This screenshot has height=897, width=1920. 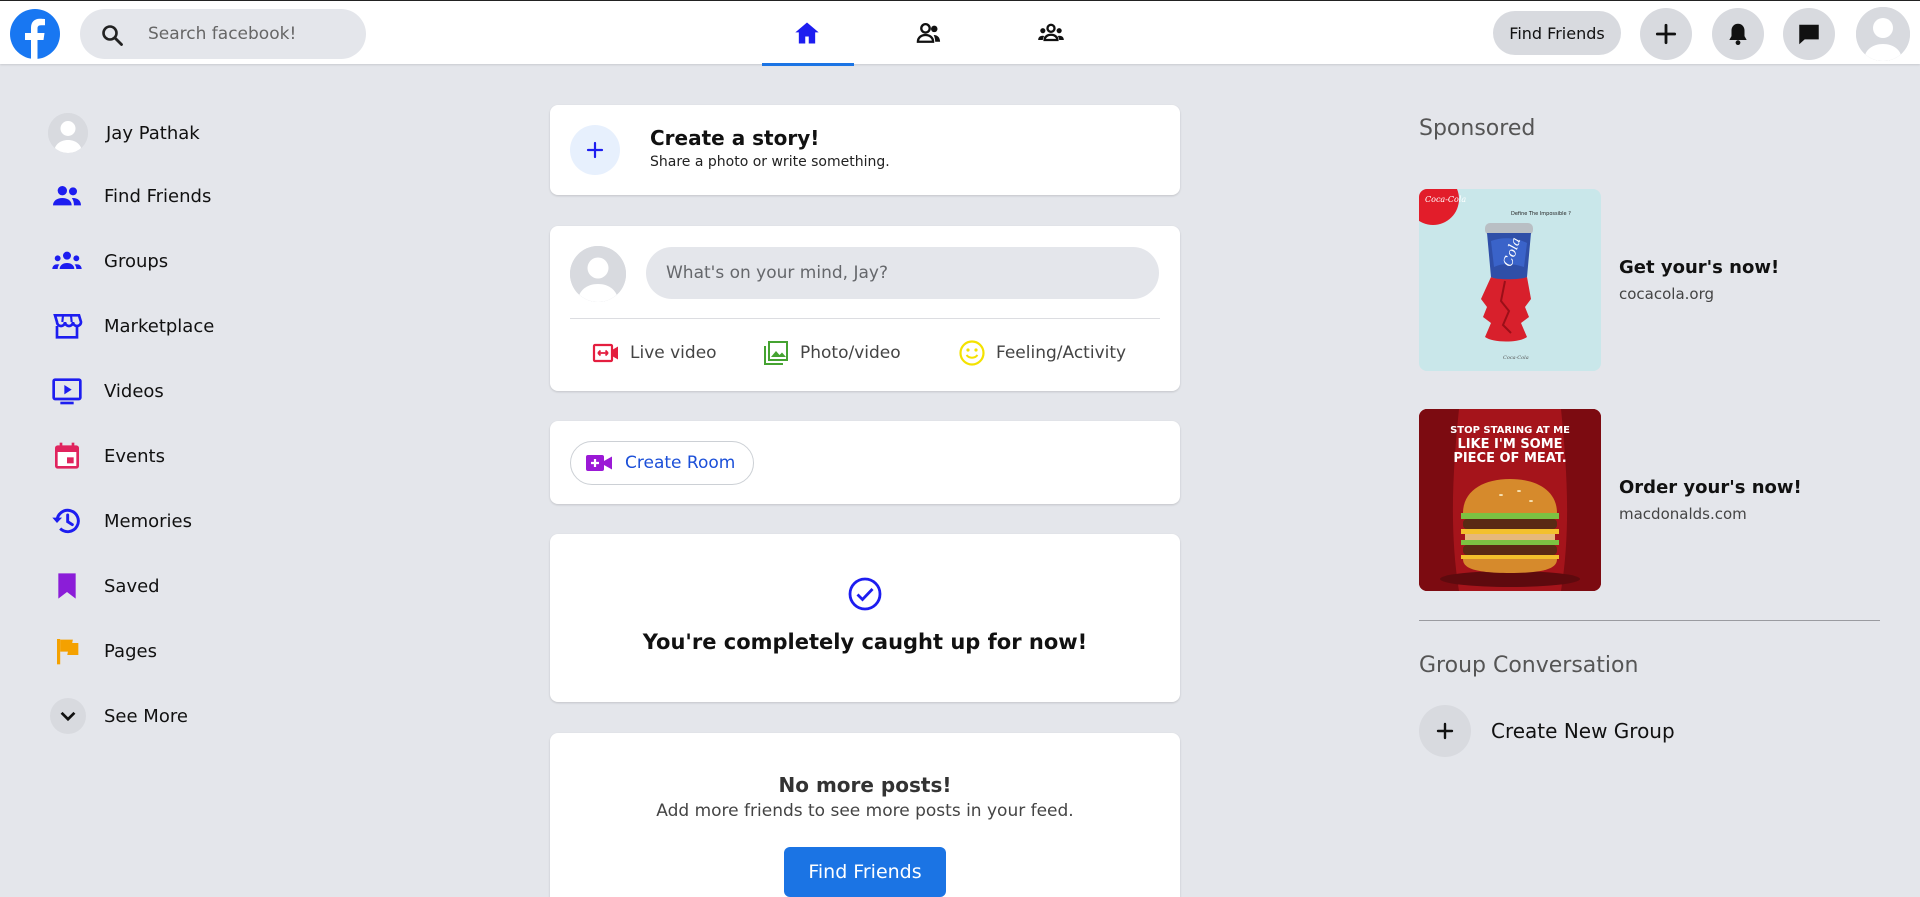 I want to click on history-icon, so click(x=66, y=521).